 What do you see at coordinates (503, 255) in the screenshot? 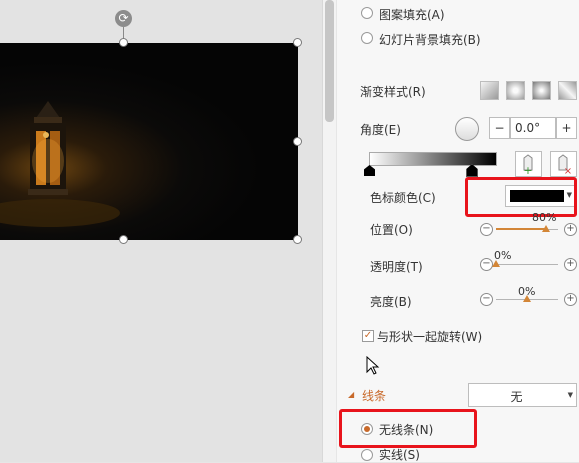
I see `transparency-value: 0%` at bounding box center [503, 255].